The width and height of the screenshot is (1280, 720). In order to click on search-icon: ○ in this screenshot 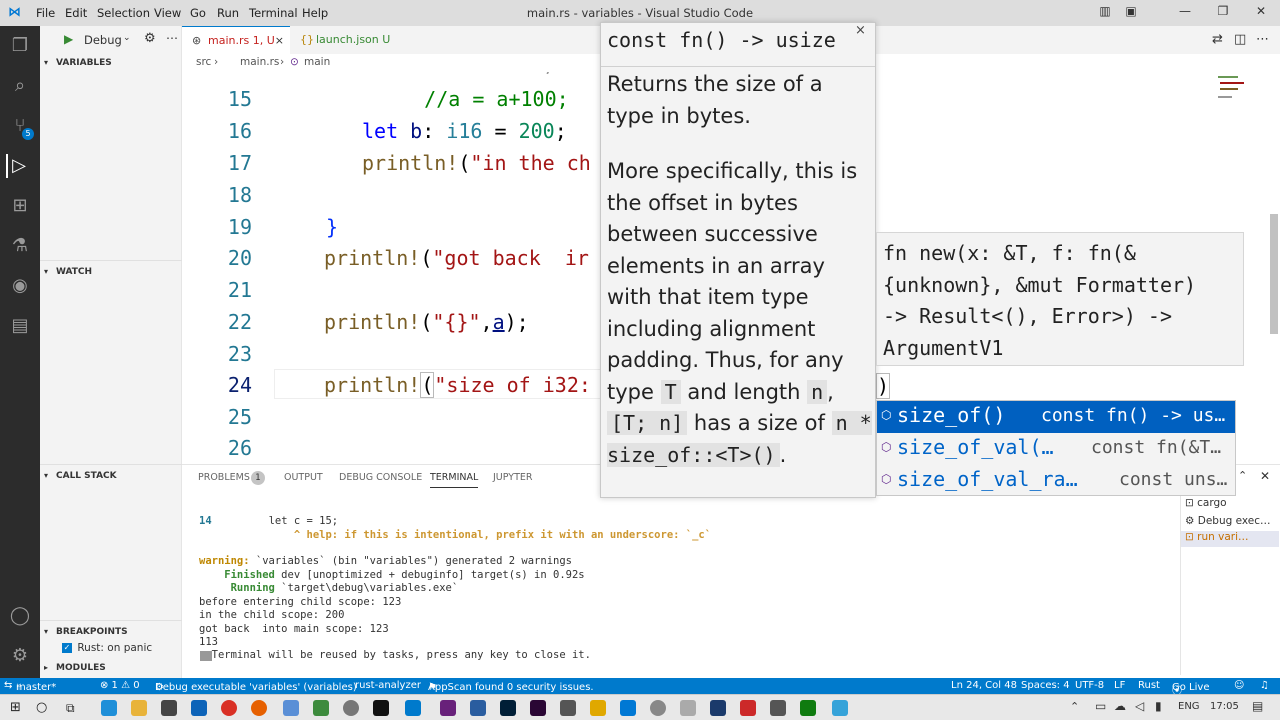, I will do `click(44, 708)`.